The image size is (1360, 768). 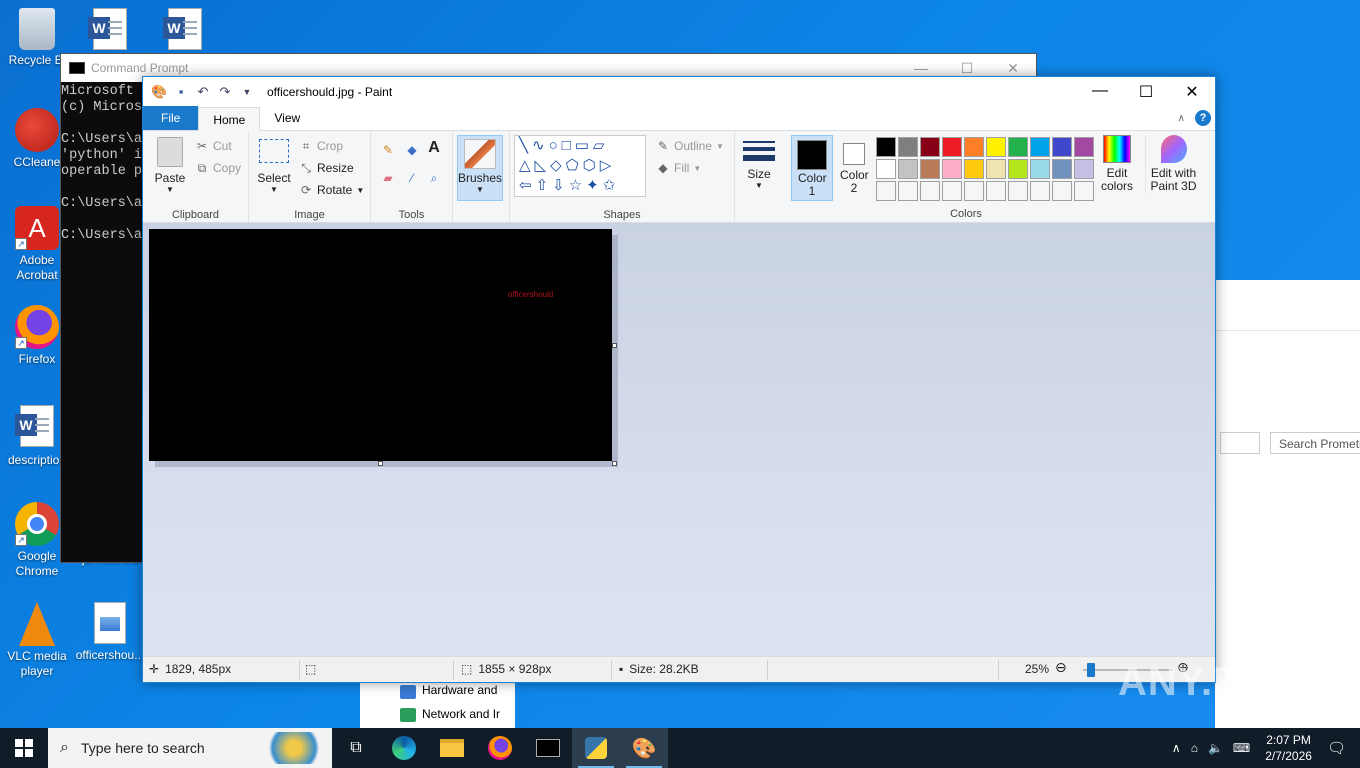 What do you see at coordinates (1061, 667) in the screenshot?
I see `zoom-out-icon: ⊖` at bounding box center [1061, 667].